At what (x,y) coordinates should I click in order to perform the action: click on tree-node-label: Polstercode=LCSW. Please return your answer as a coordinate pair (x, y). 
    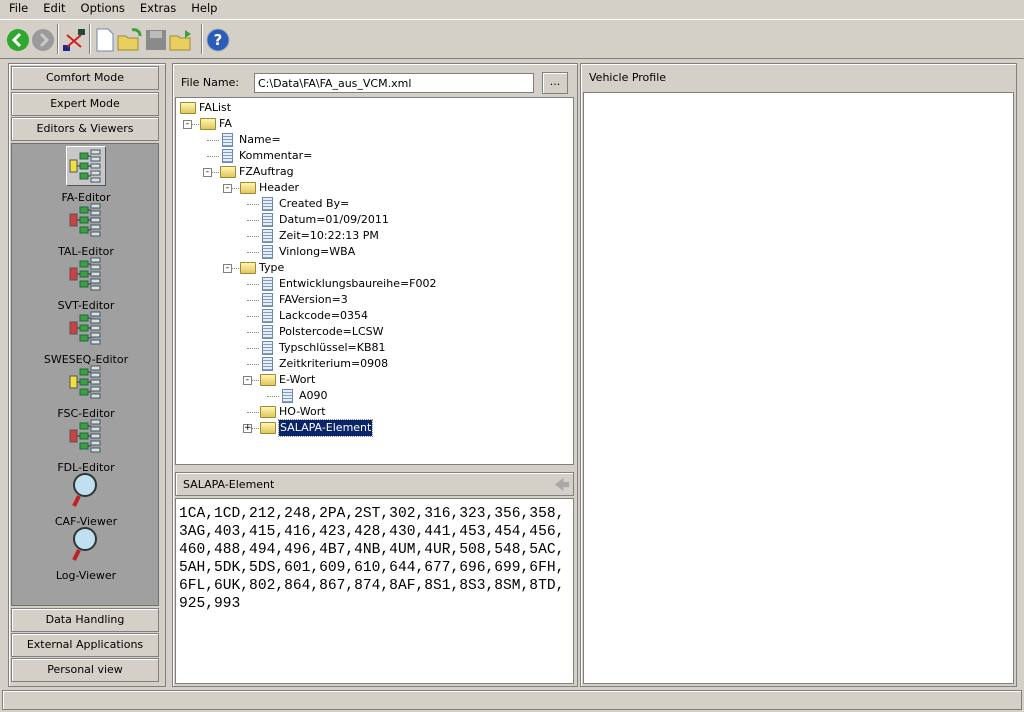
    Looking at the image, I should click on (331, 331).